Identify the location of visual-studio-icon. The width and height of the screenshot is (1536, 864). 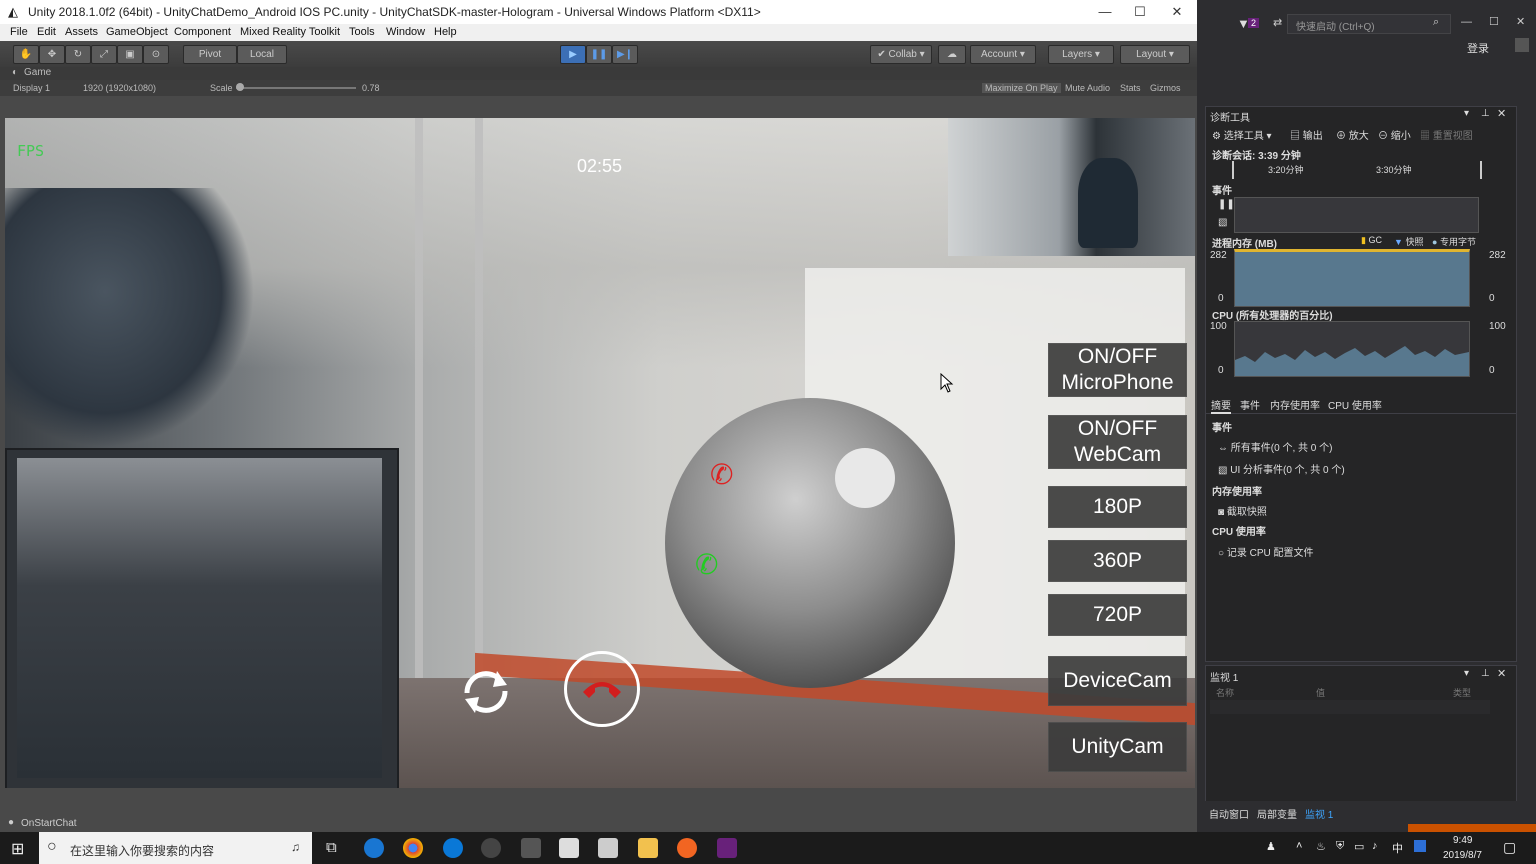
(727, 848).